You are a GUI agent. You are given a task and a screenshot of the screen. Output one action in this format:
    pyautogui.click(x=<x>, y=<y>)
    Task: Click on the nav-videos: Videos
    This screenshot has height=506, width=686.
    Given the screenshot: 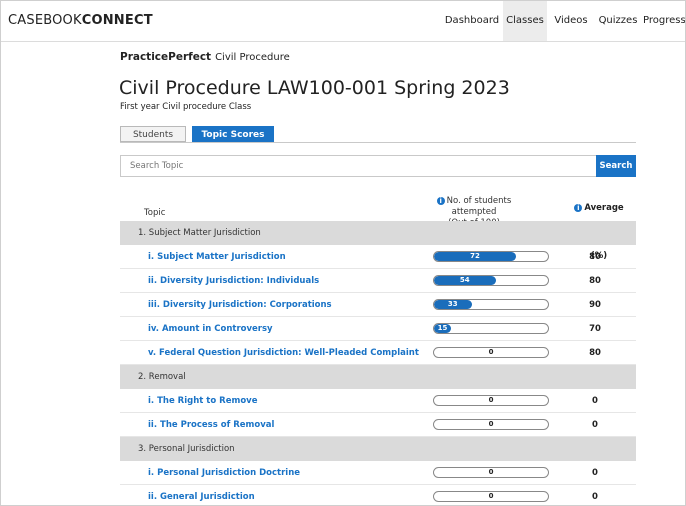 What is the action you would take?
    pyautogui.click(x=571, y=21)
    